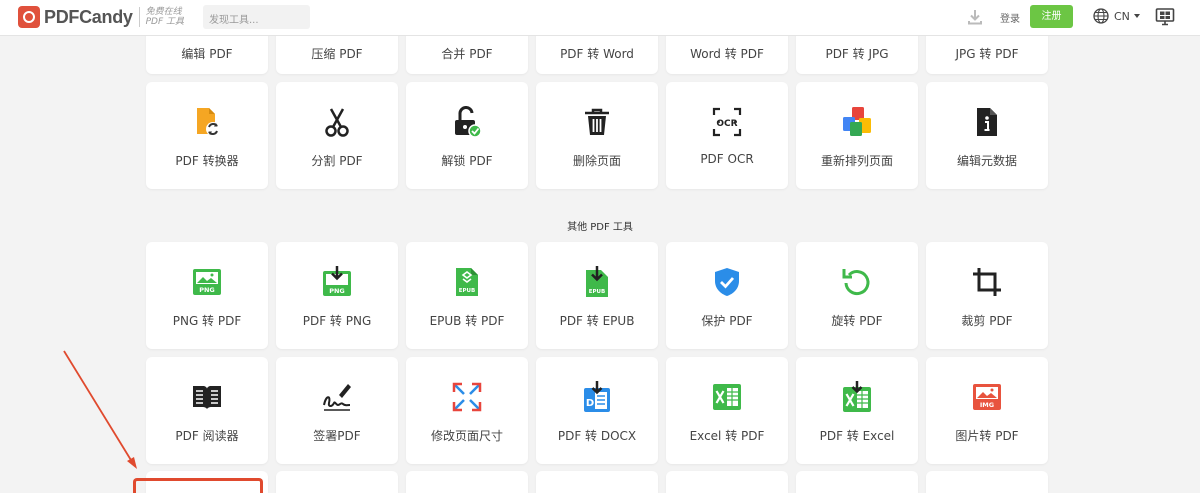 This screenshot has width=1200, height=493. Describe the element at coordinates (590, 403) in the screenshot. I see `svg-text: D` at that location.